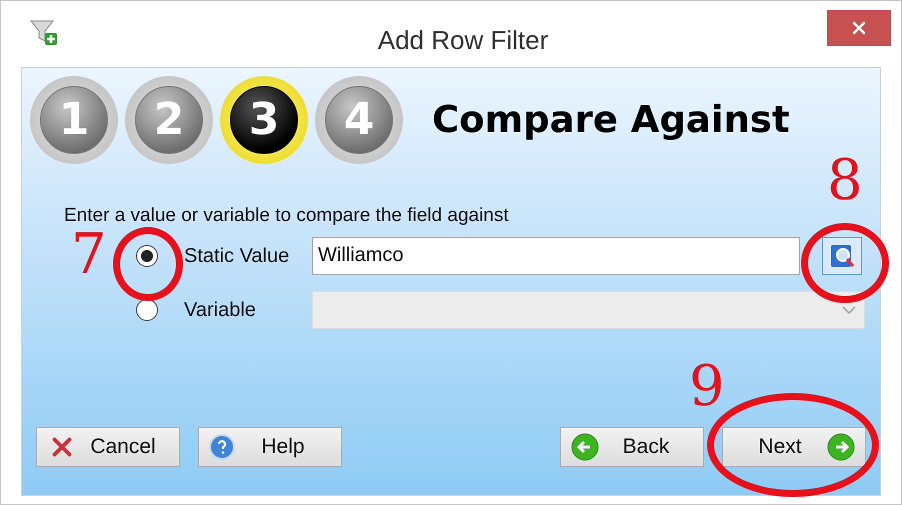  What do you see at coordinates (611, 120) in the screenshot?
I see `step-heading: Compare Against` at bounding box center [611, 120].